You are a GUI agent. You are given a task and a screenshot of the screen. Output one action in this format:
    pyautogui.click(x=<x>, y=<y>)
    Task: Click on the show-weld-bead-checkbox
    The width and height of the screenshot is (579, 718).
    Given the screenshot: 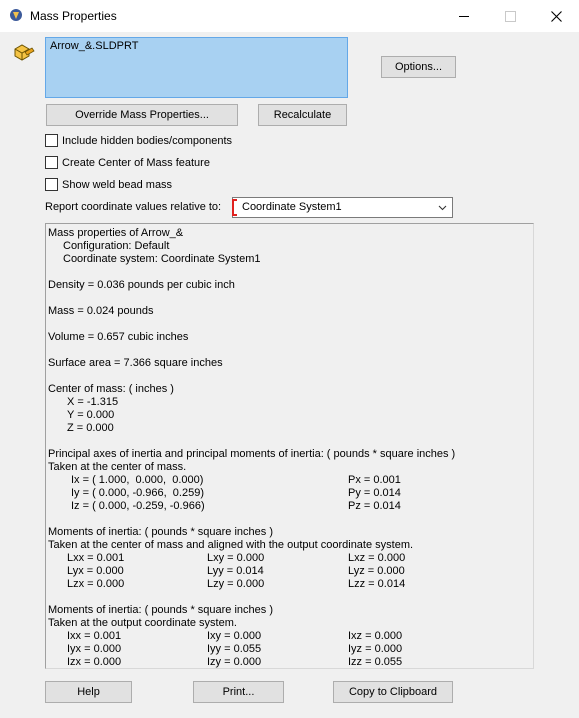 What is the action you would take?
    pyautogui.click(x=51, y=184)
    